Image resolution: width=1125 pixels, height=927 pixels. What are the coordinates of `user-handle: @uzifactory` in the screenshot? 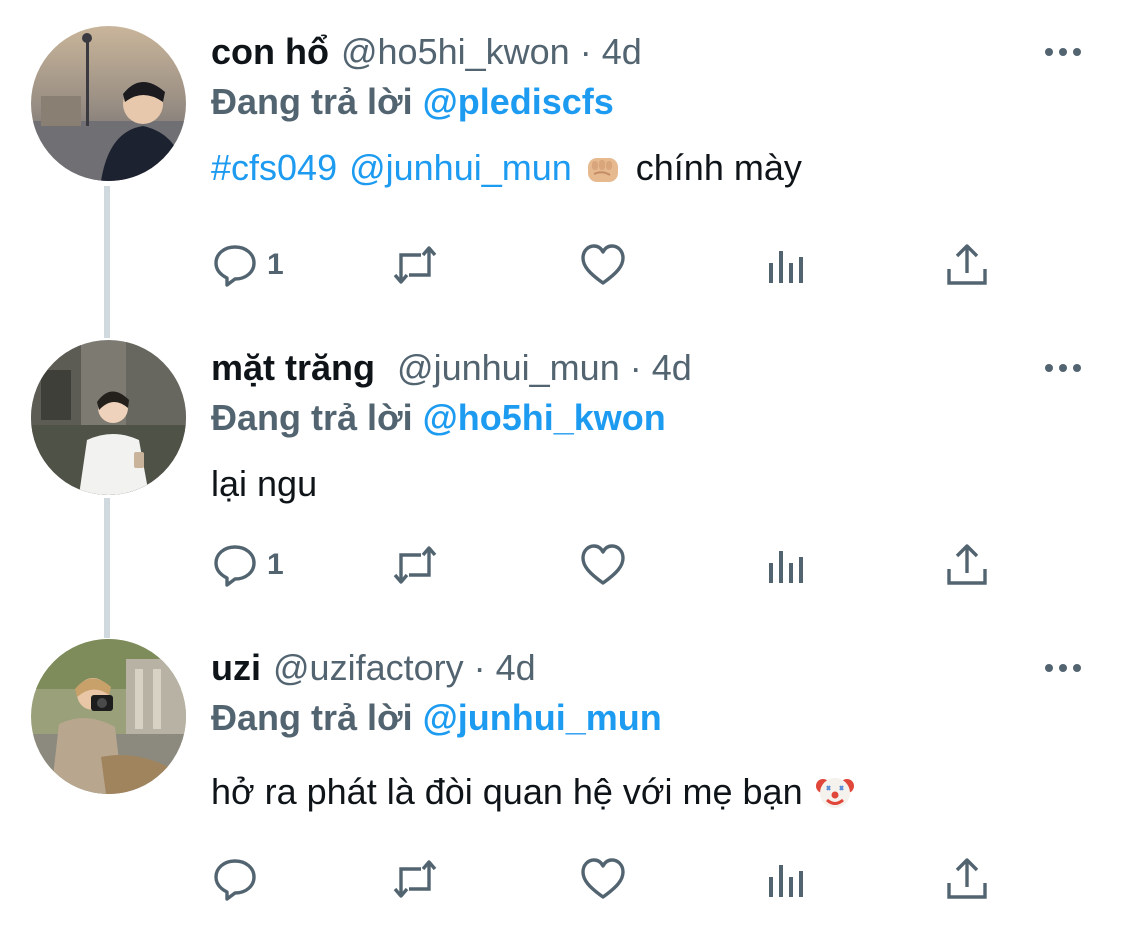 It's located at (368, 668).